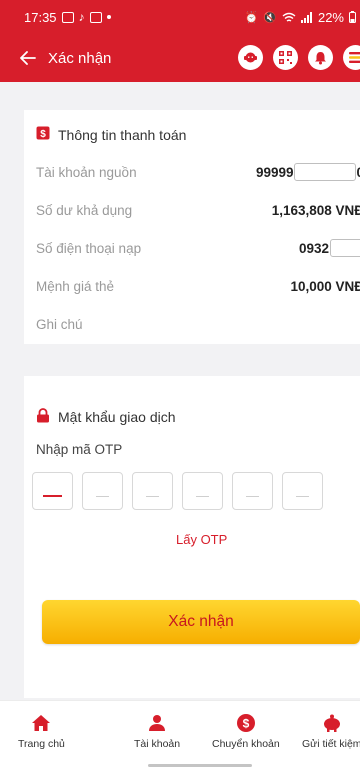  What do you see at coordinates (41, 744) in the screenshot?
I see `tab-label: Trang chủ` at bounding box center [41, 744].